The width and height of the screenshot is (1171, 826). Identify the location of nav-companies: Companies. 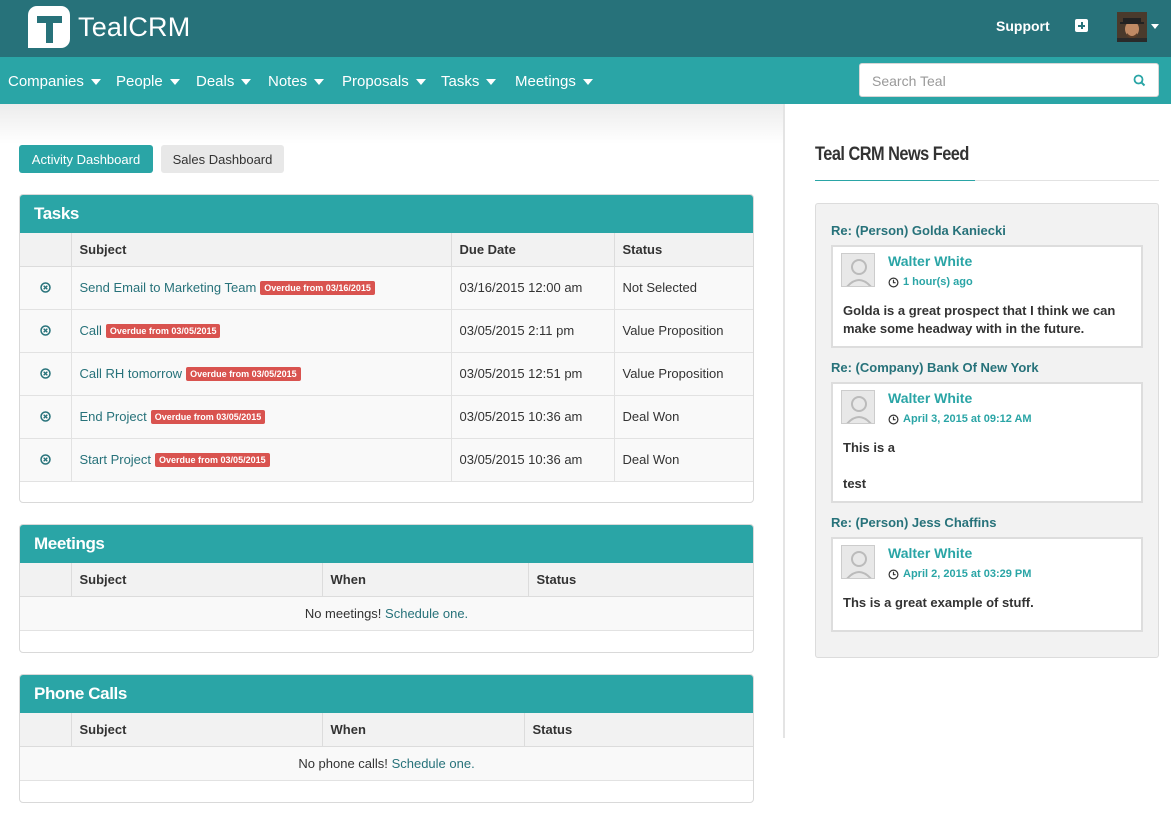
(54, 81).